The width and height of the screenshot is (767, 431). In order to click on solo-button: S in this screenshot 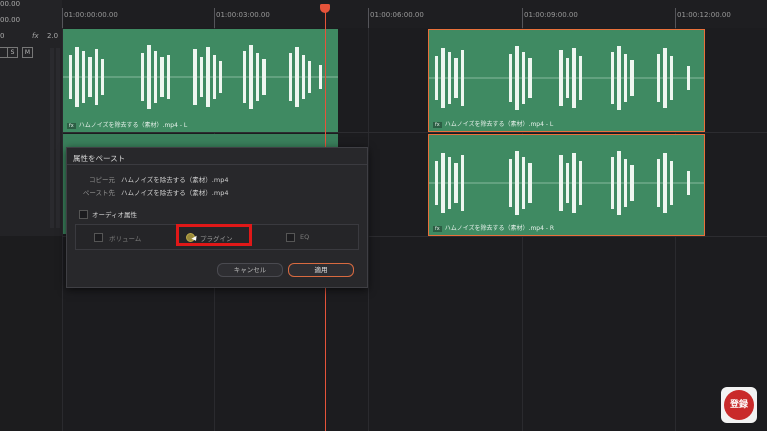, I will do `click(12, 52)`.